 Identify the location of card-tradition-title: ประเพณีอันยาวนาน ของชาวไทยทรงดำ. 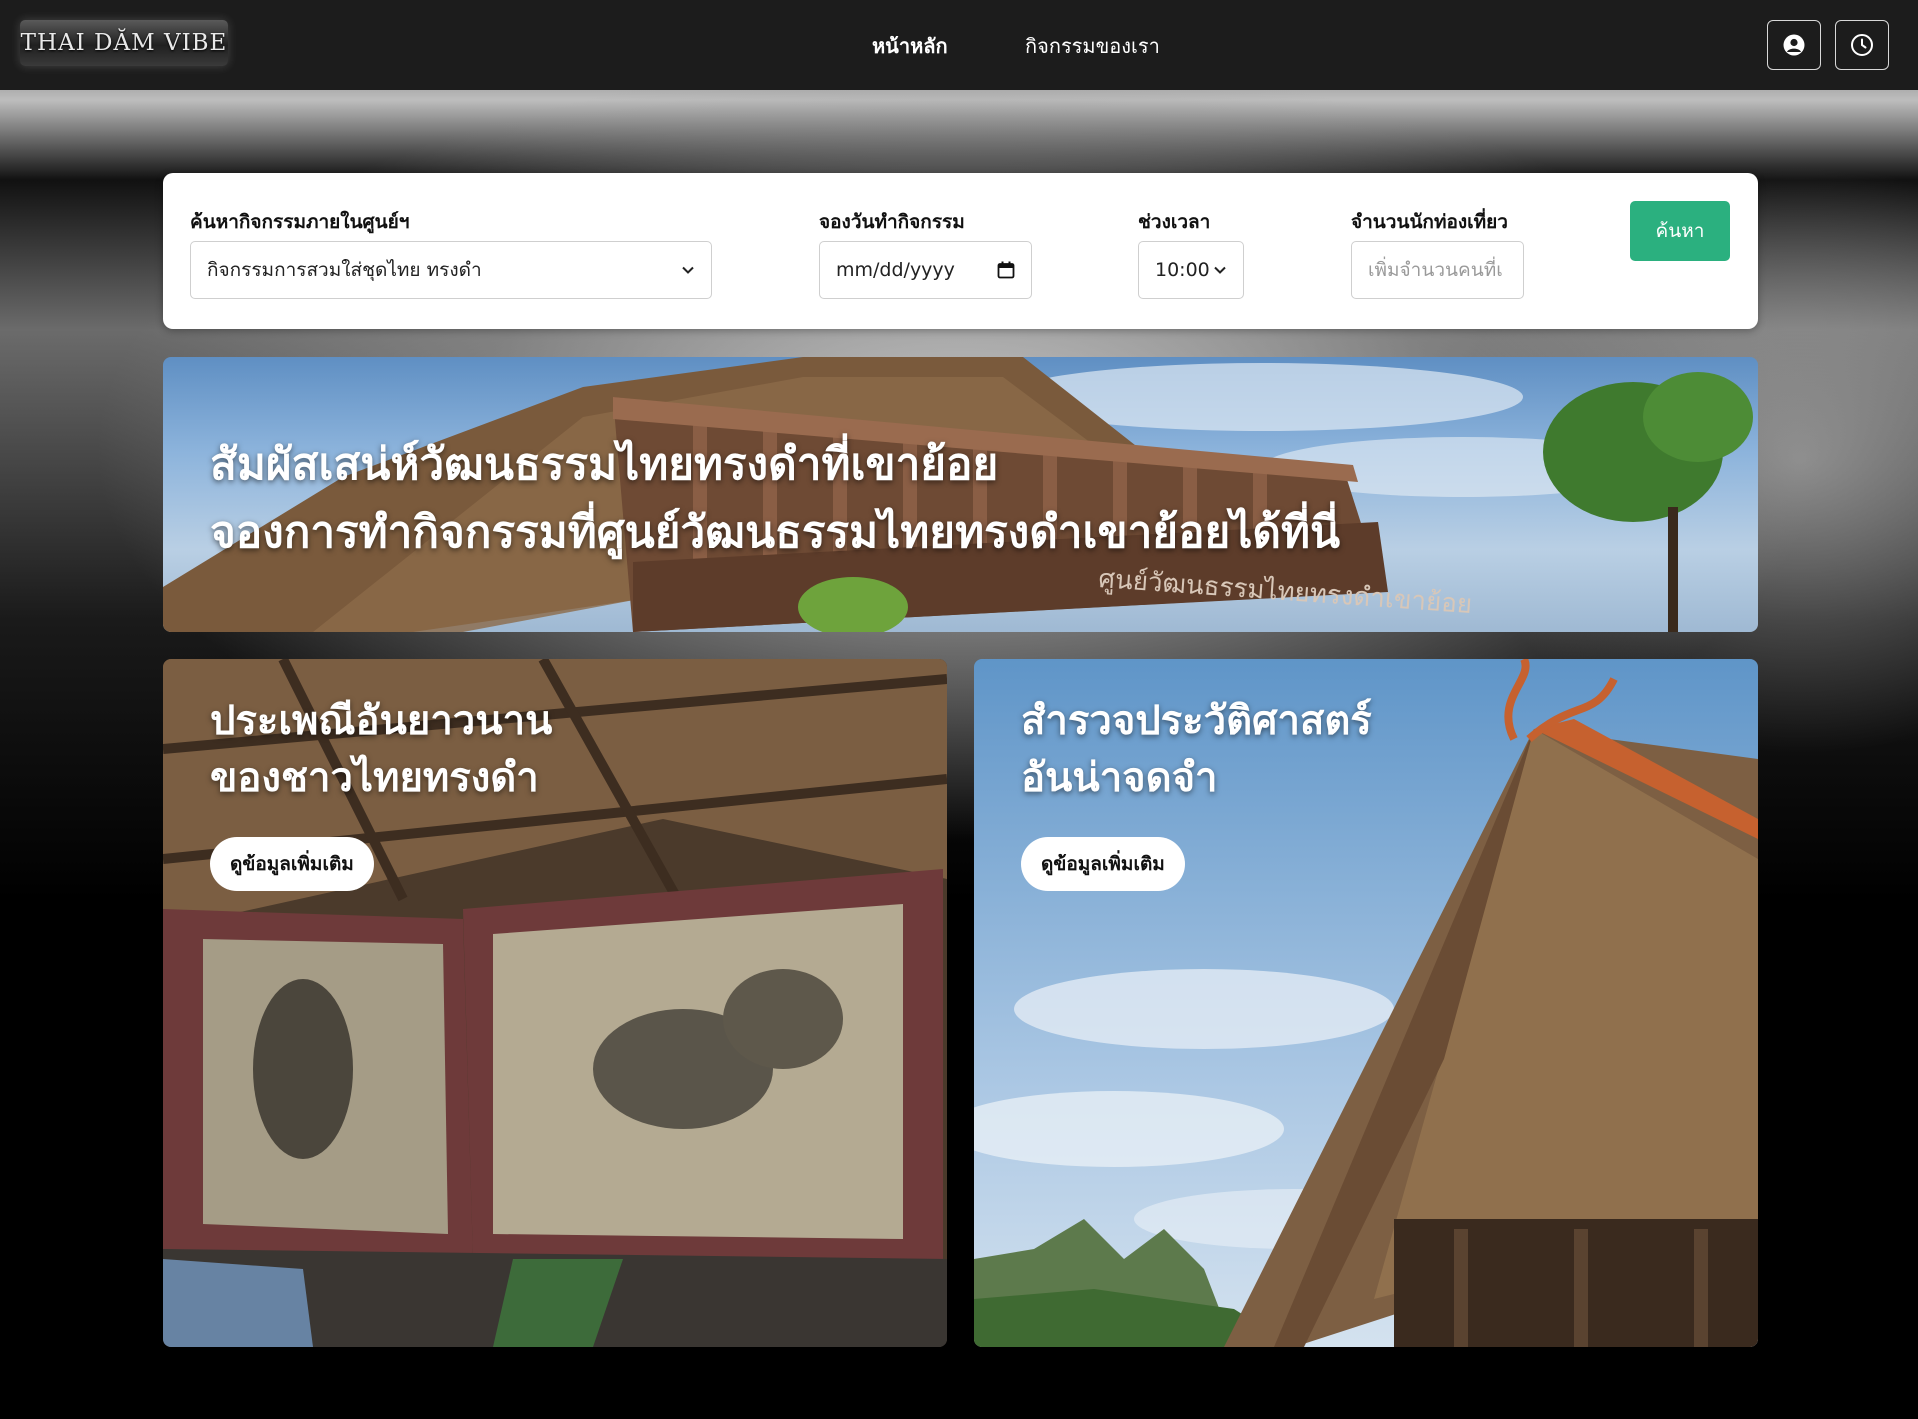
(381, 750).